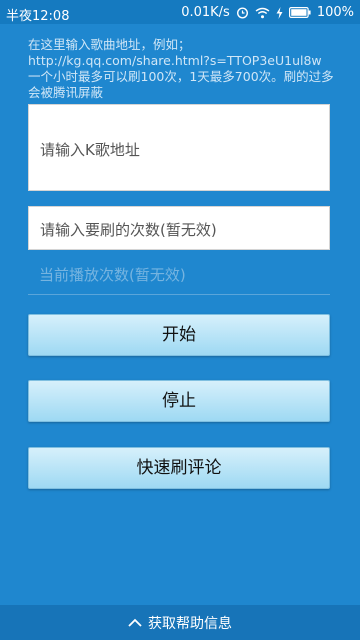  Describe the element at coordinates (128, 230) in the screenshot. I see `play-count-placeholder: 请输入要刷的次数(暂无效)` at that location.